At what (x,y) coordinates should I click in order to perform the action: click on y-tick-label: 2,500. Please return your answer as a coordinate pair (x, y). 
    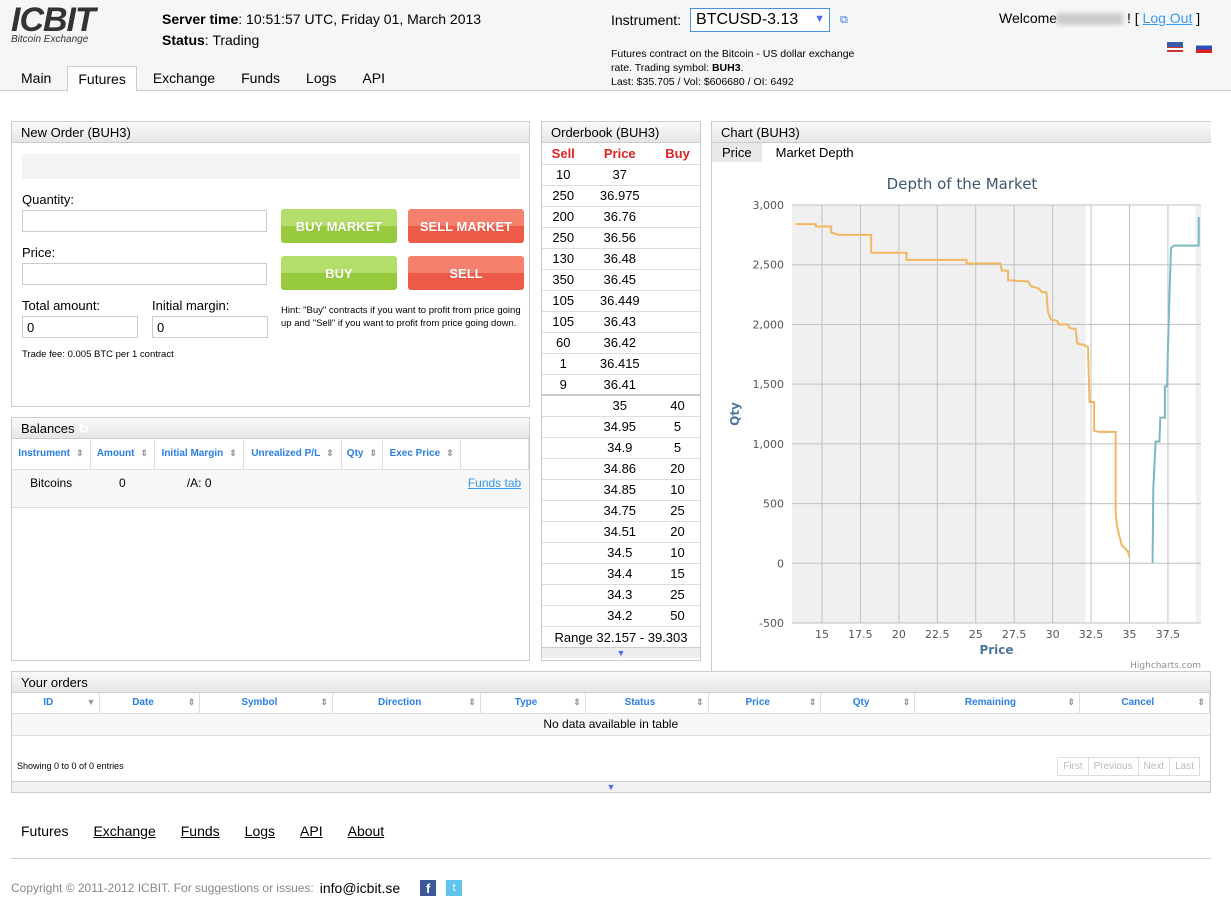
    Looking at the image, I should click on (769, 265).